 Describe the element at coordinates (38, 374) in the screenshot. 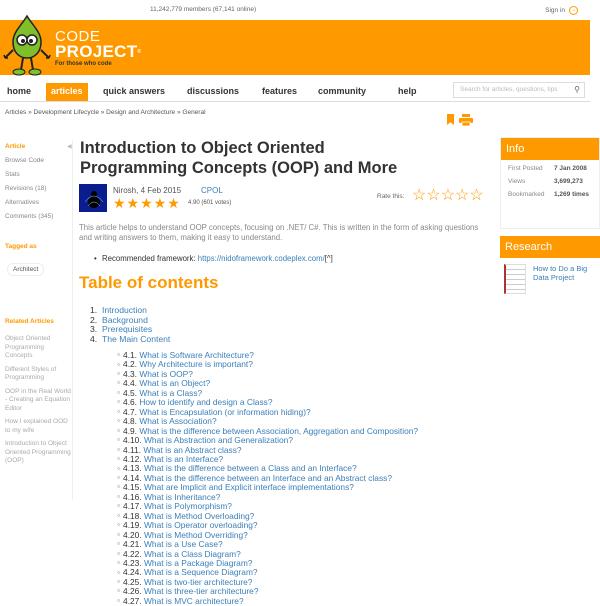

I see `related-article-link: Different Styles of Programming` at that location.